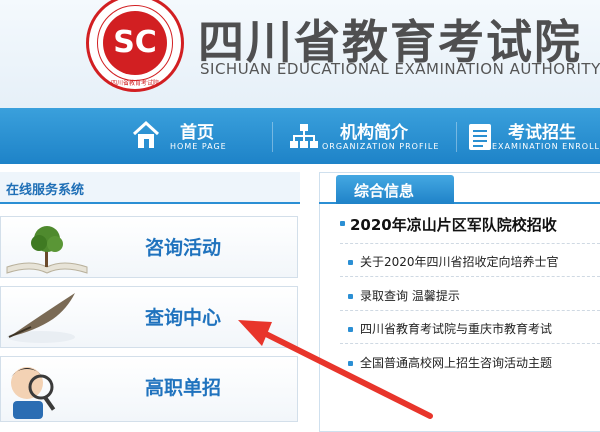 The height and width of the screenshot is (432, 600). I want to click on list-item: 四川省教育考试院与重庆市教育考试, so click(456, 328).